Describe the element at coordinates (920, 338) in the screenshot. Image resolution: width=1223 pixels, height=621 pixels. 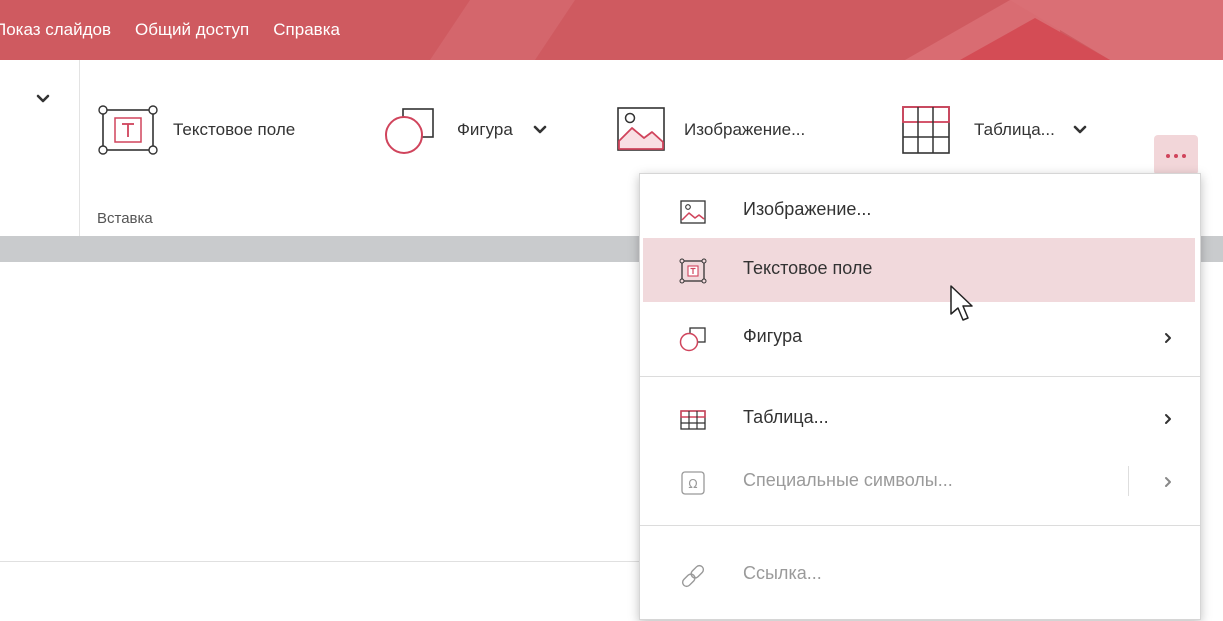
I see `dropdown-item-shape: Фигура` at that location.